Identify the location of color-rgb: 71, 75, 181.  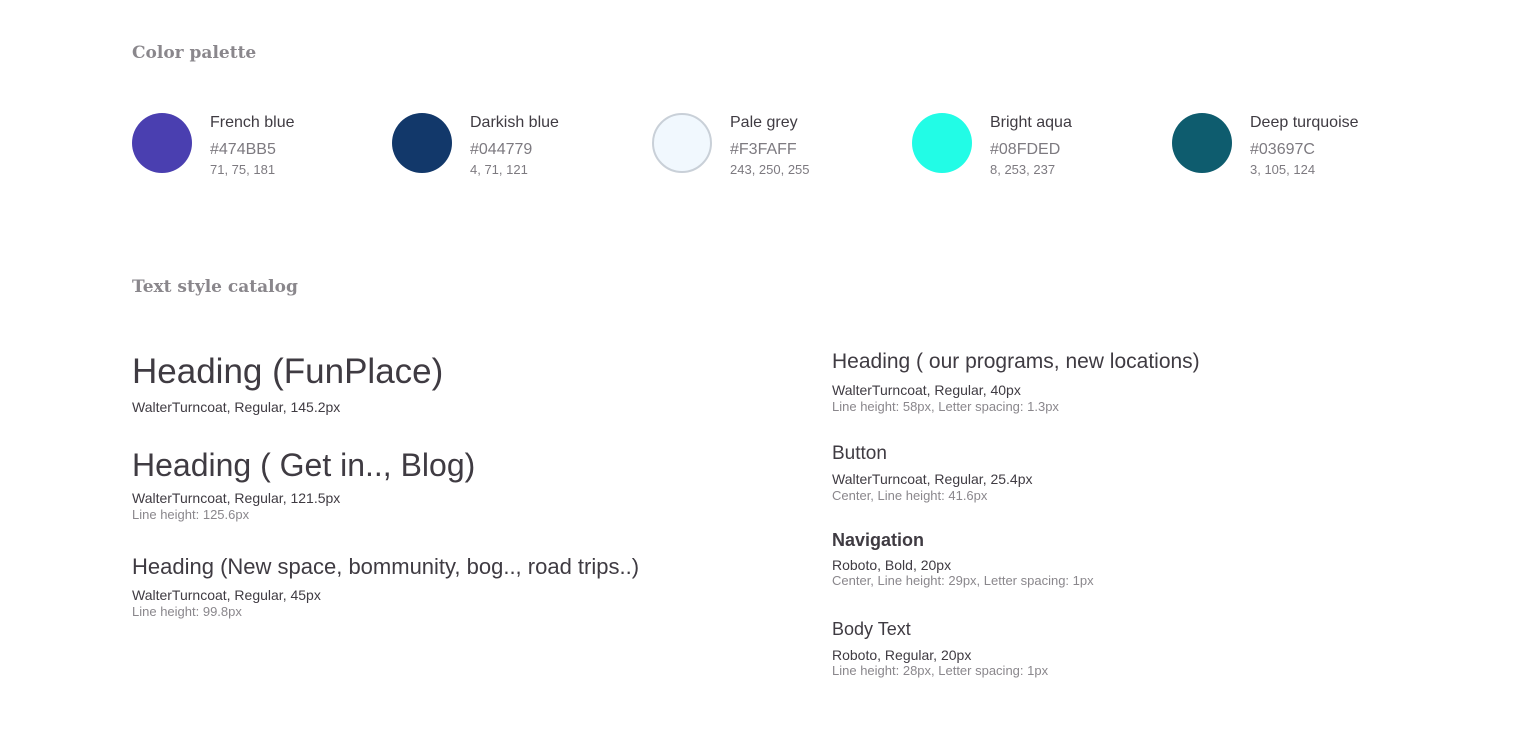
(243, 169).